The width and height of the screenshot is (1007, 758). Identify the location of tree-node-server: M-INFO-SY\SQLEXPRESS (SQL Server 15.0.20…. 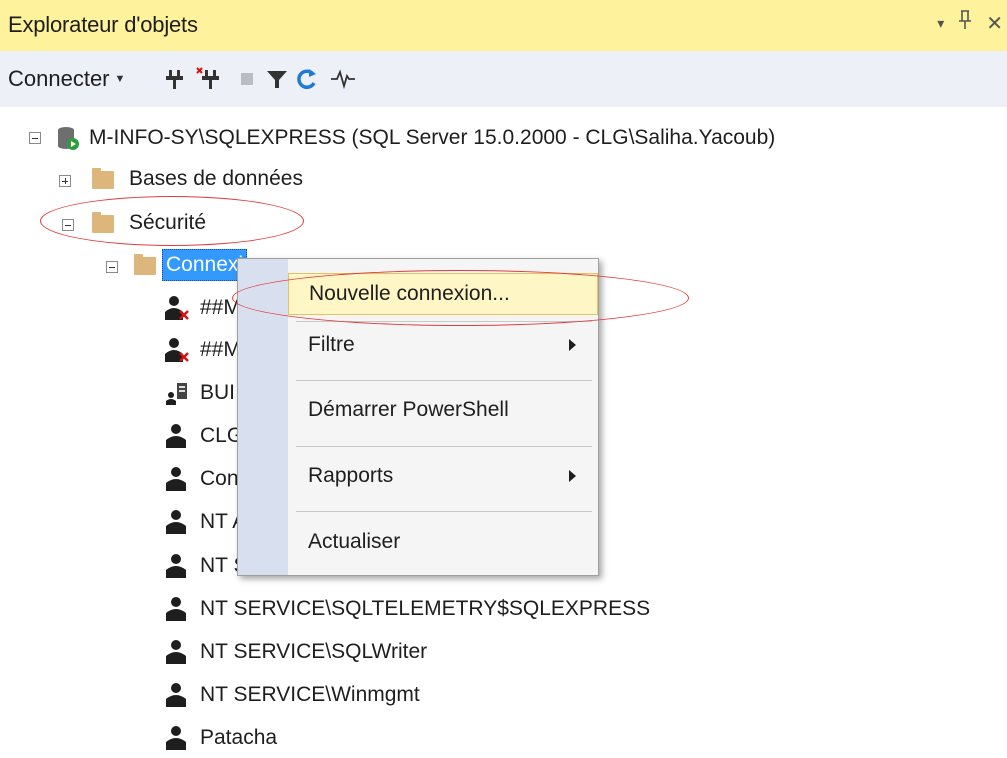
(500, 138).